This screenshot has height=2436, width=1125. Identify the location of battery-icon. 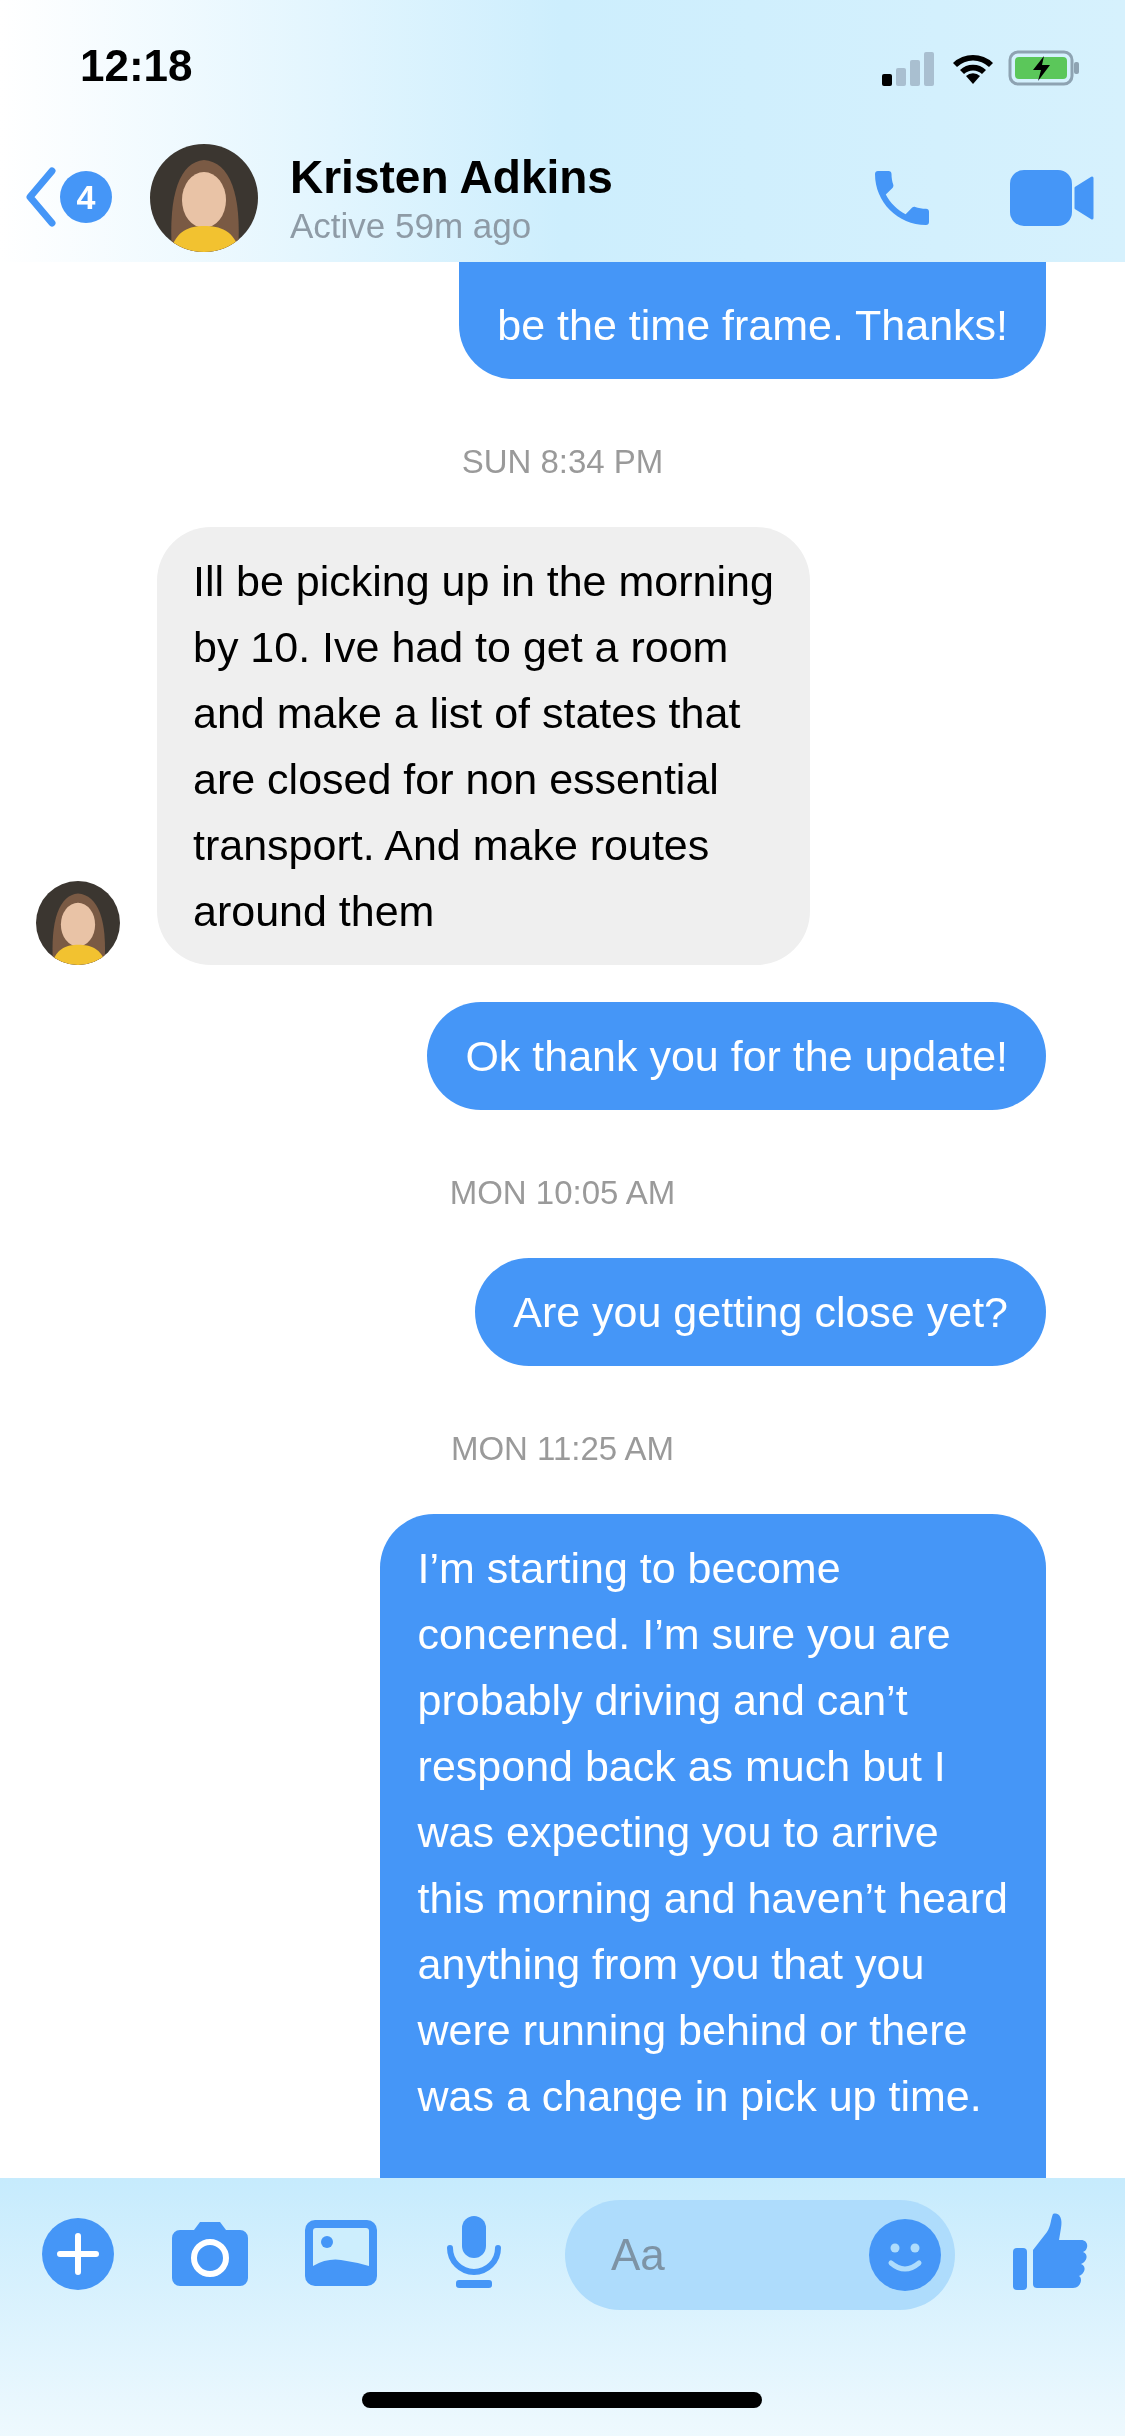
(1044, 68).